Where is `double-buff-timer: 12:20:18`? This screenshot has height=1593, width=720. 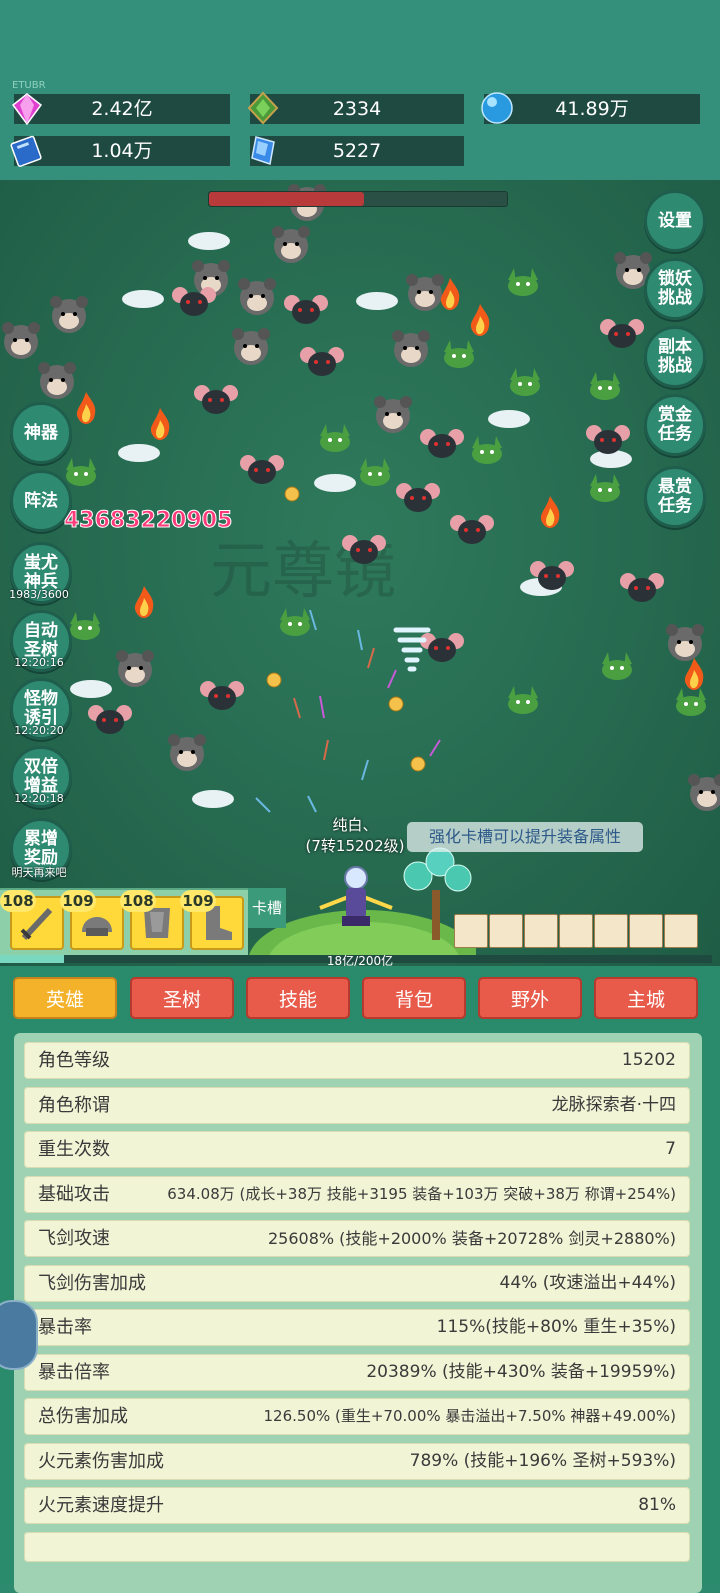
double-buff-timer: 12:20:18 is located at coordinates (39, 798).